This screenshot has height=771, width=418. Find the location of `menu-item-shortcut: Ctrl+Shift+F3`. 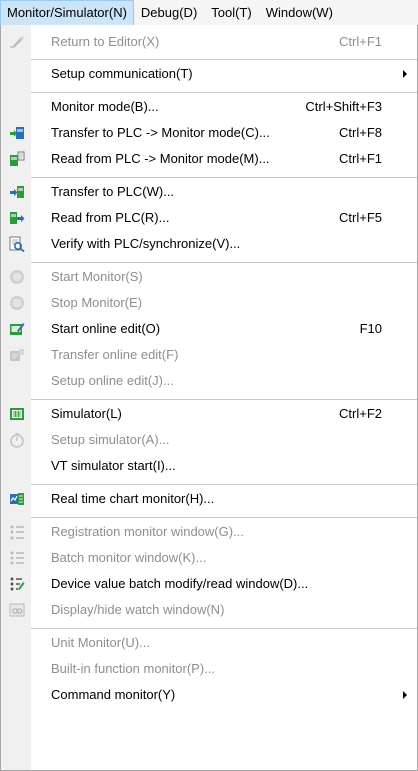

menu-item-shortcut: Ctrl+Shift+F3 is located at coordinates (343, 106).